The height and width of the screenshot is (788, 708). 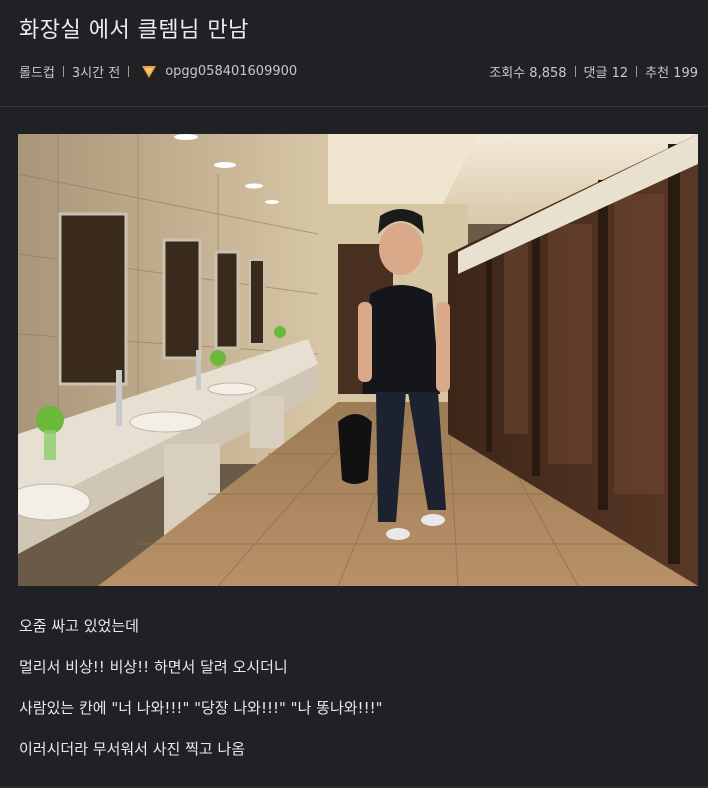 I want to click on content-line-2: 멀리서 비상!! 비상!! 하면서 달려 오시더니, so click(x=153, y=667).